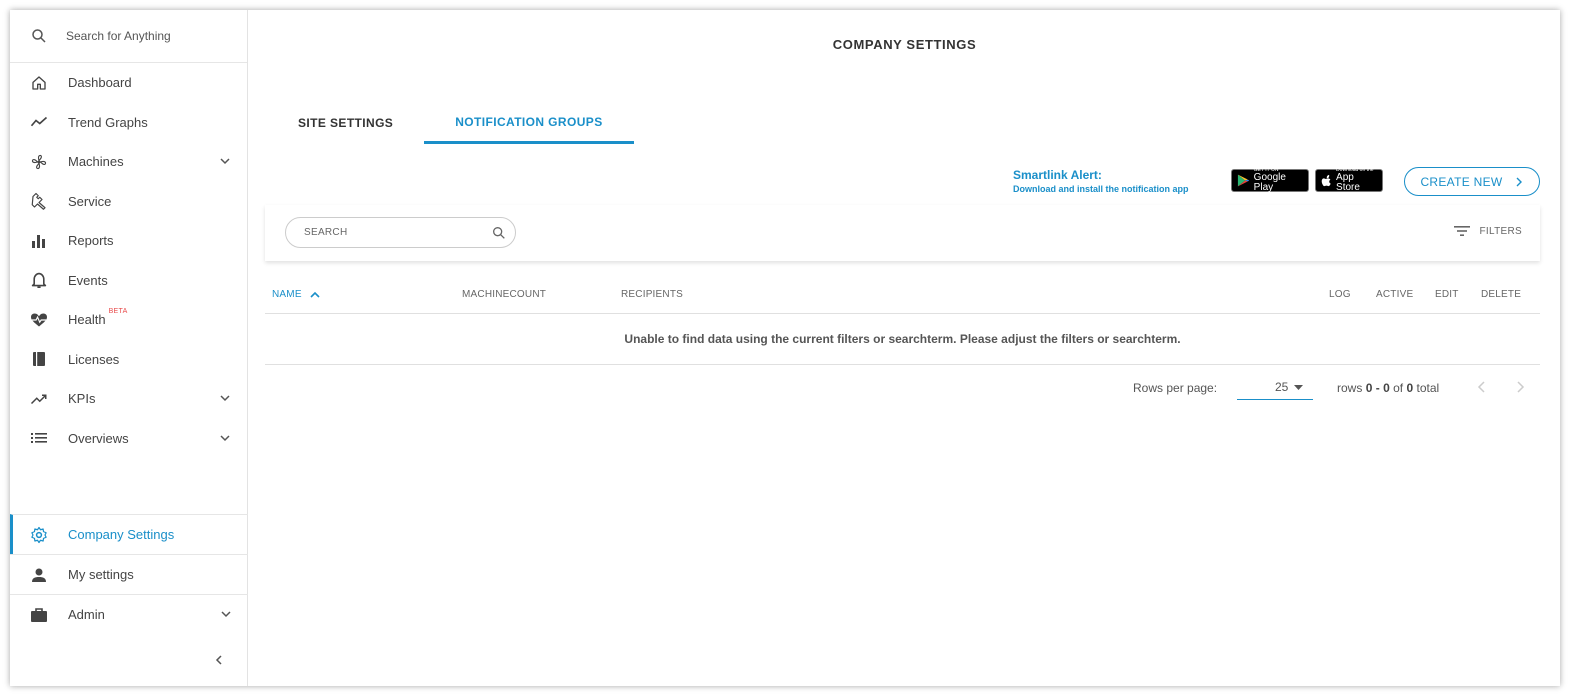 This screenshot has width=1573, height=696. Describe the element at coordinates (1282, 387) in the screenshot. I see `rows-per-page-value: 25` at that location.